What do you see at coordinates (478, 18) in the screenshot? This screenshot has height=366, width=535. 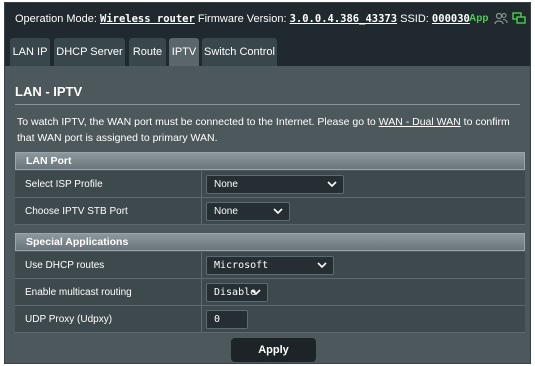 I see `app-link: App` at bounding box center [478, 18].